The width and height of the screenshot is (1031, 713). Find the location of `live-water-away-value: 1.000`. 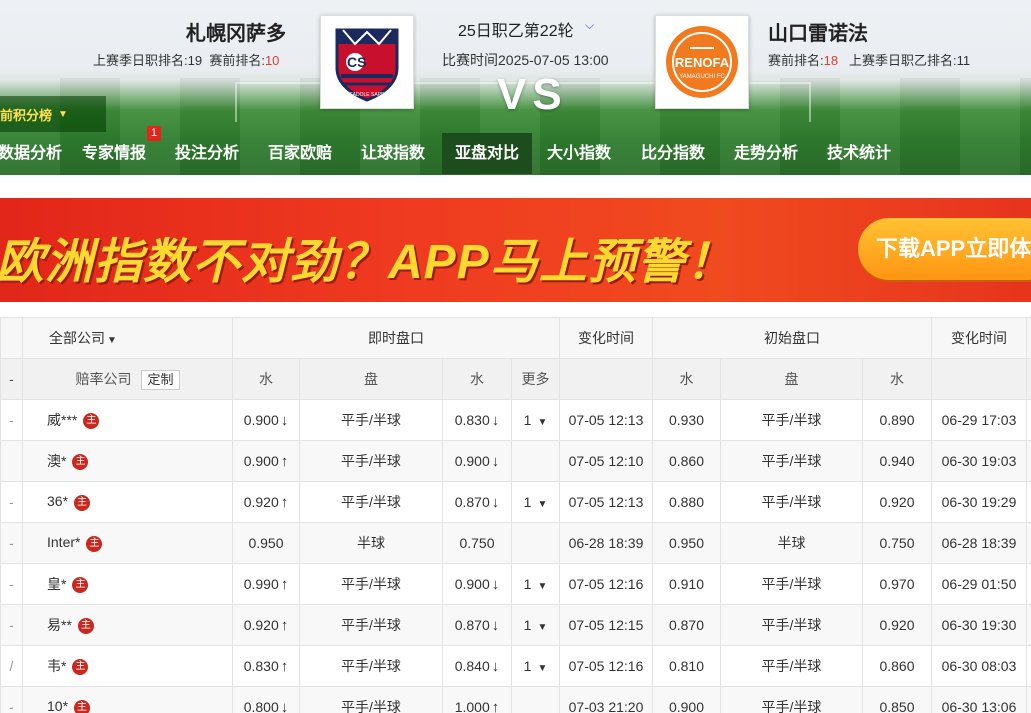

live-water-away-value: 1.000 is located at coordinates (472, 705).